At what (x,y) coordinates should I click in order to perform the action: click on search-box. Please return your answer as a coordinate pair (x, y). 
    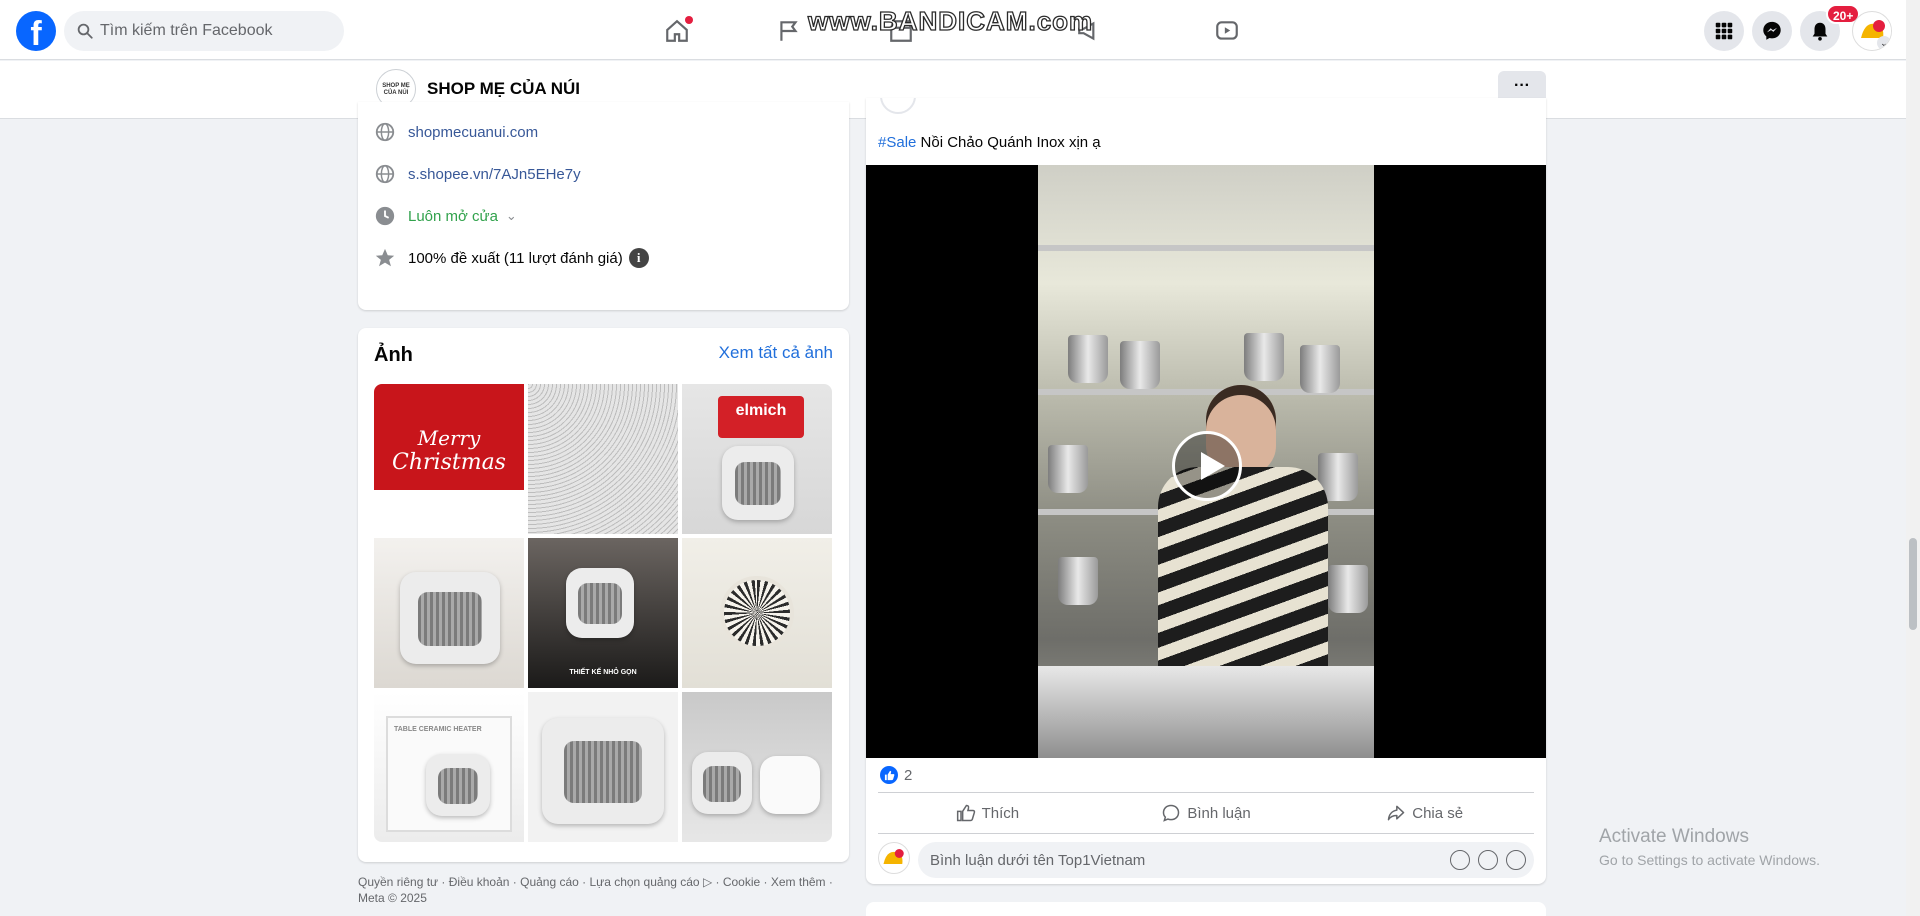
    Looking at the image, I should click on (204, 31).